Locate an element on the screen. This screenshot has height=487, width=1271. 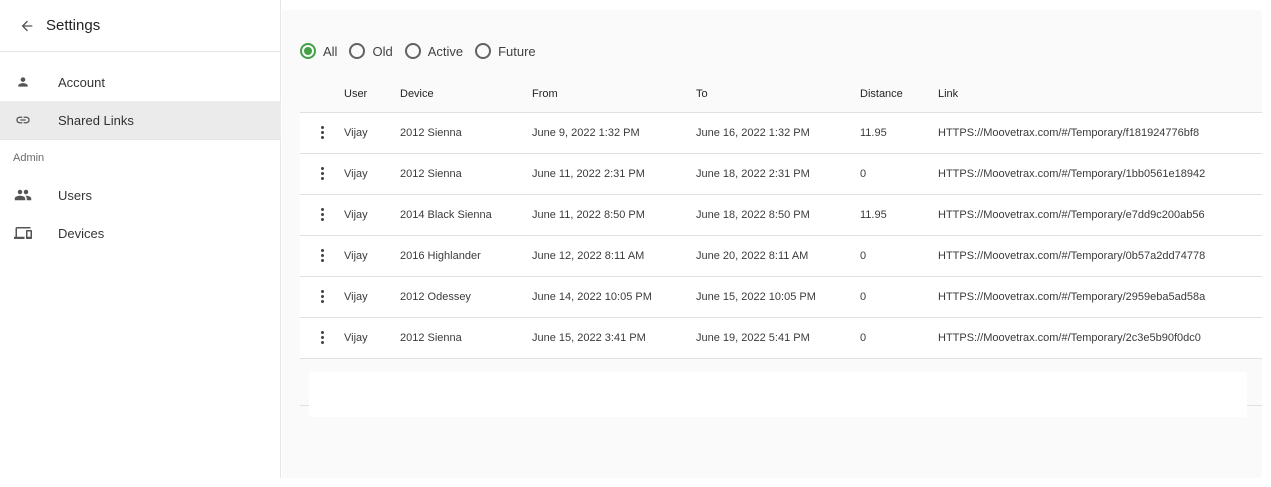
cell-from: June 11, 2022 8:50 PM is located at coordinates (614, 215).